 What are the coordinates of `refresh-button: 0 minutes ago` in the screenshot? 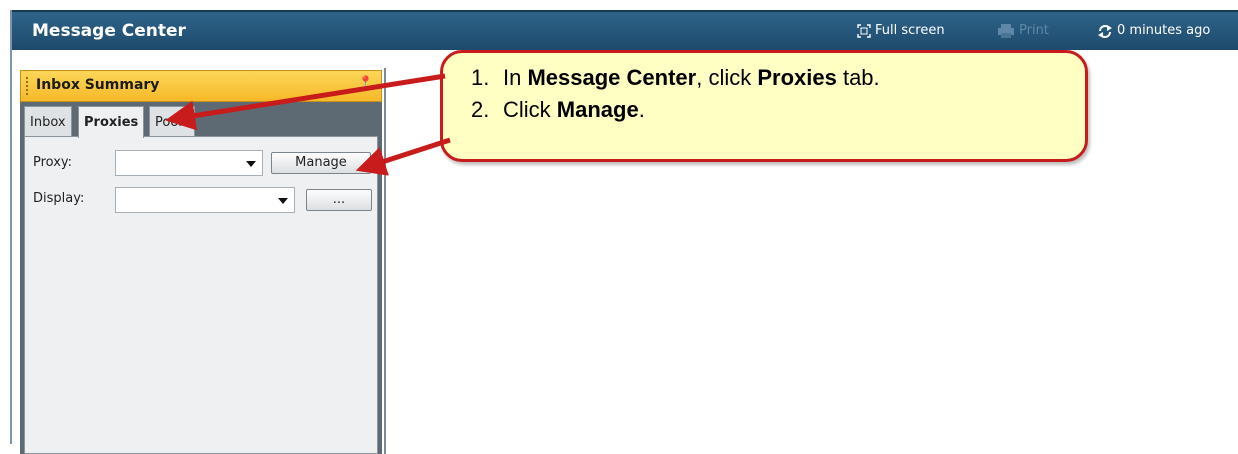 It's located at (1153, 30).